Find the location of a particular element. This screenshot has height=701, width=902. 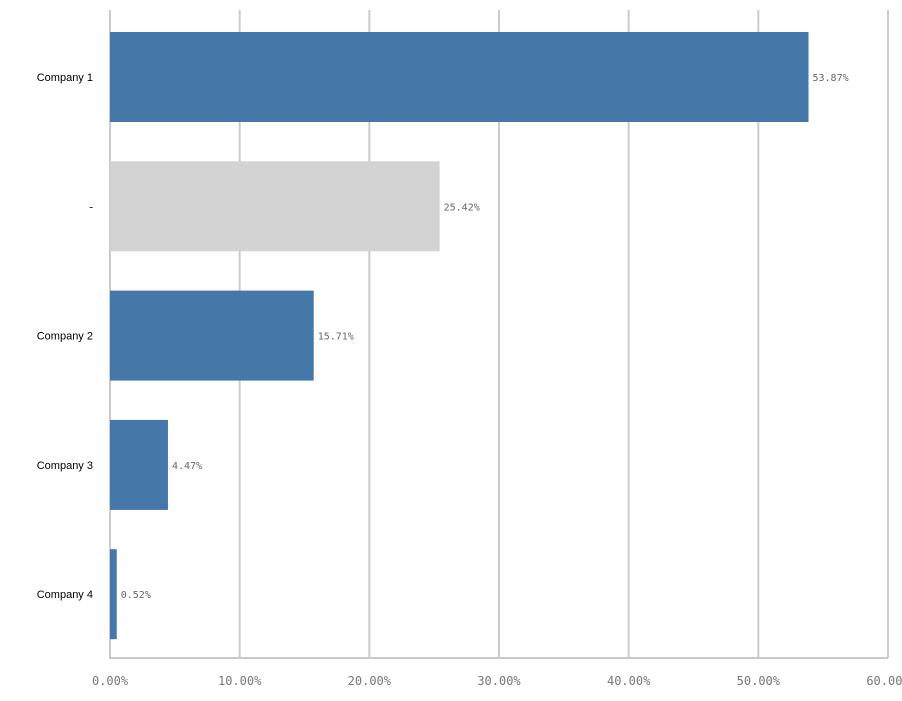

category-label: Company 1 is located at coordinates (65, 78).